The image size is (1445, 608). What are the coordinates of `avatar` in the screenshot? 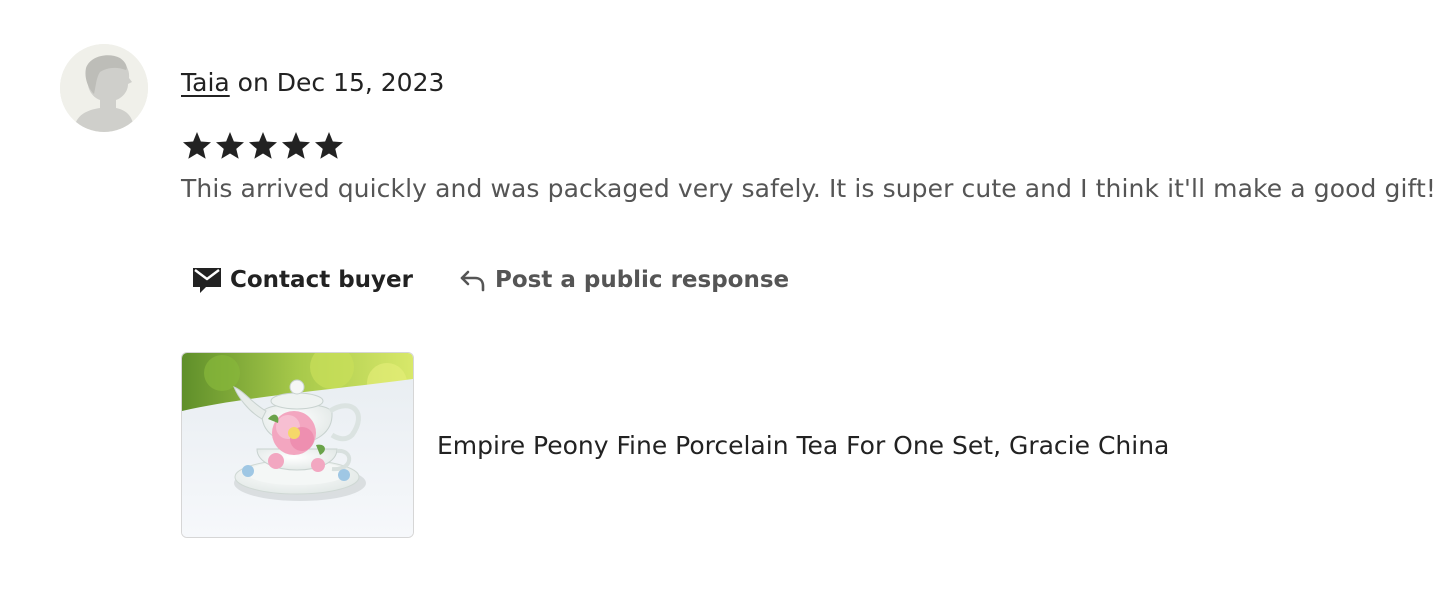 It's located at (104, 88).